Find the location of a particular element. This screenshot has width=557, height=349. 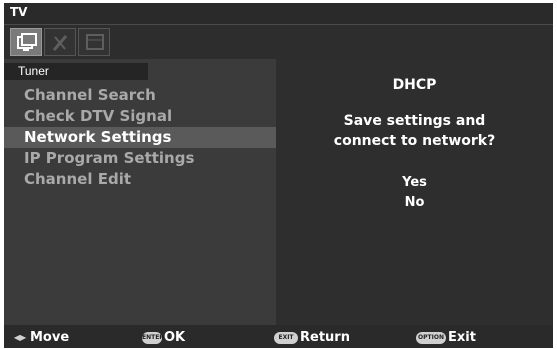

option-key-icon: OPTION is located at coordinates (431, 337).